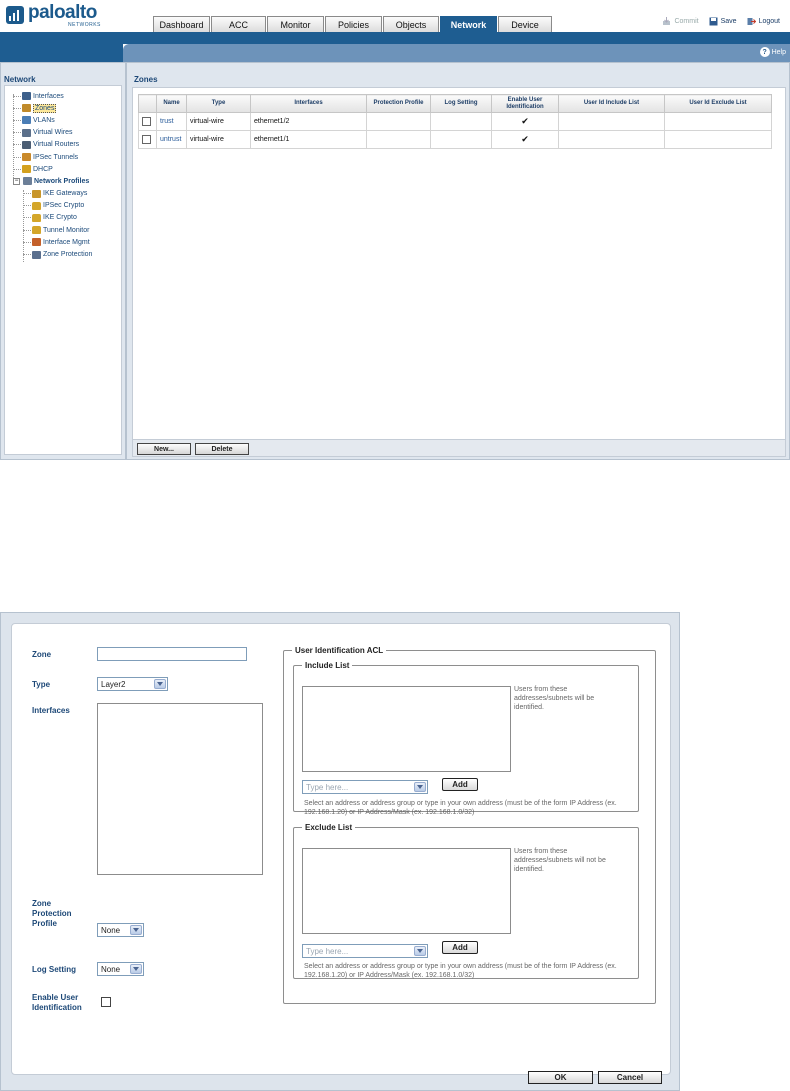 Image resolution: width=790 pixels, height=1091 pixels. Describe the element at coordinates (26, 157) in the screenshot. I see `ipsec-tunnels-icon` at that location.